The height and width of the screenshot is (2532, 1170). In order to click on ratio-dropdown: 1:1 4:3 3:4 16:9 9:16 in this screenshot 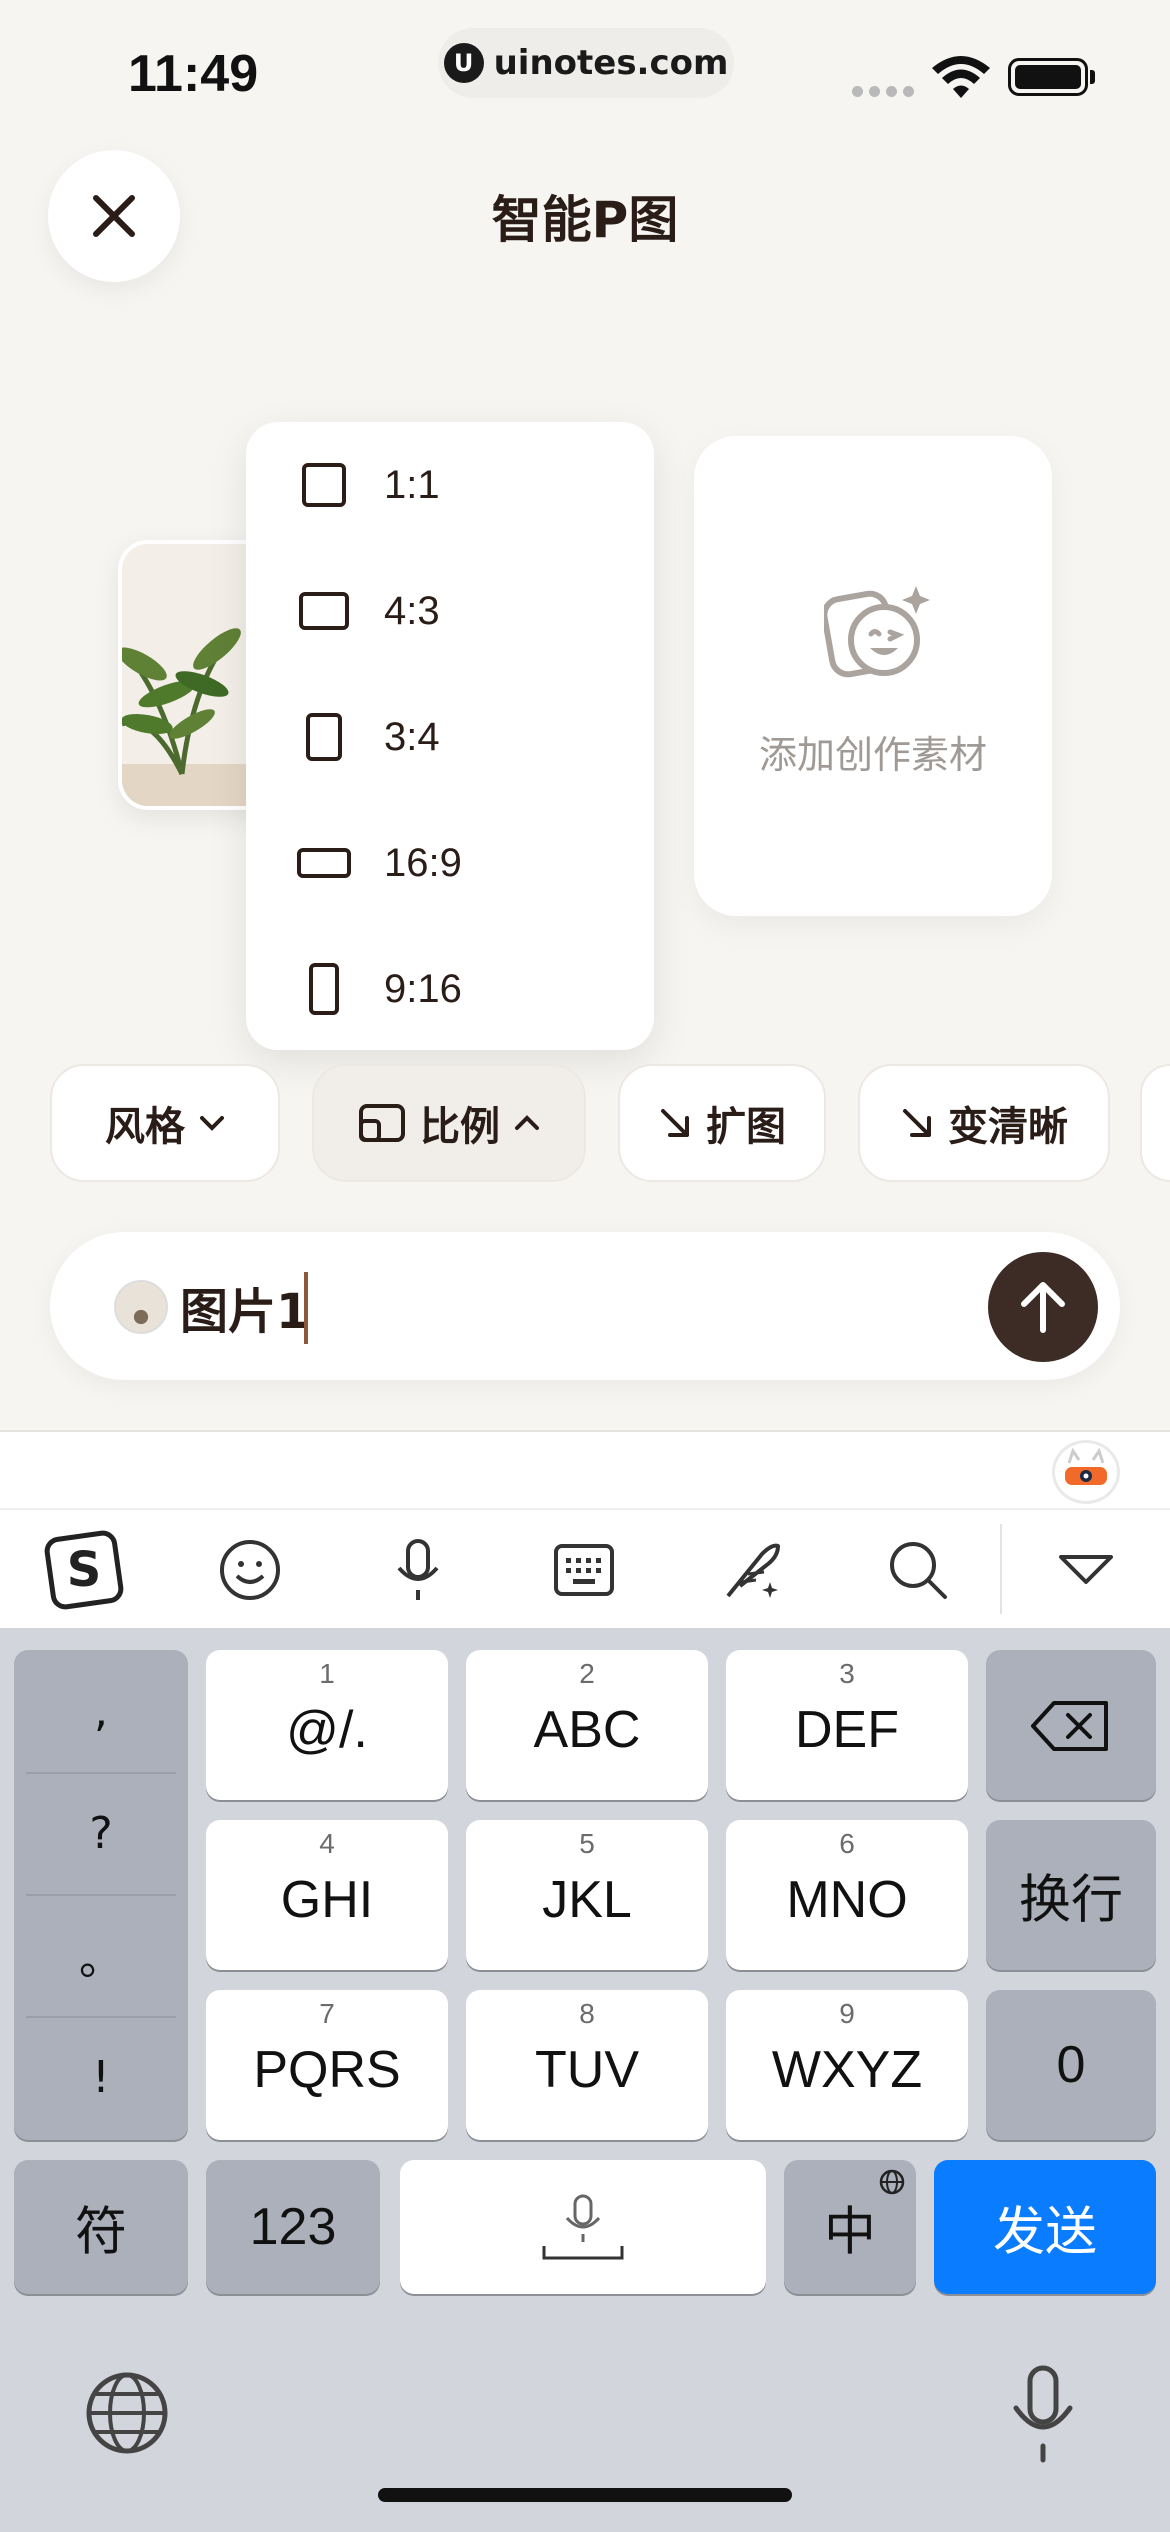, I will do `click(450, 736)`.